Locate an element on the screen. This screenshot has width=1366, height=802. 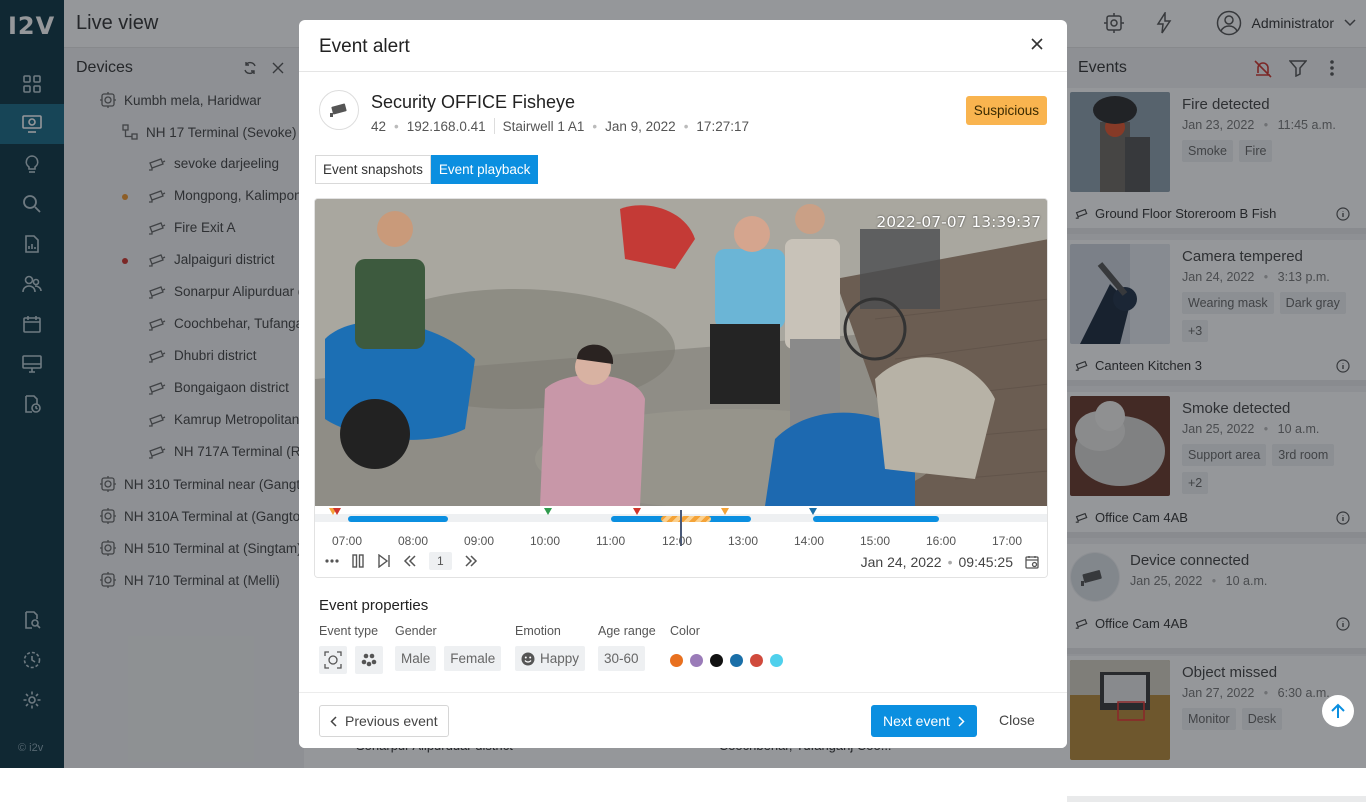
tab-event-playback: Event playback is located at coordinates (484, 169).